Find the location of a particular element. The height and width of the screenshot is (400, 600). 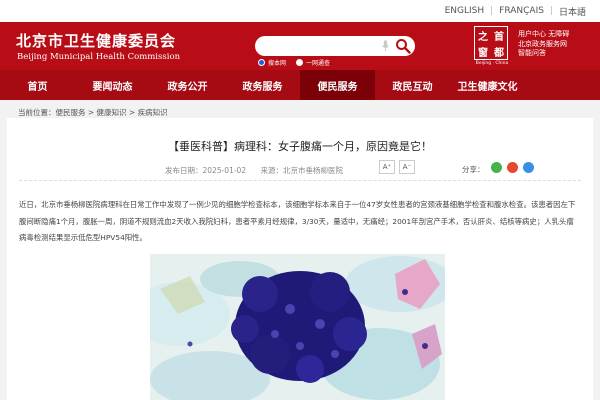

radio-checked-icon is located at coordinates (261, 62).